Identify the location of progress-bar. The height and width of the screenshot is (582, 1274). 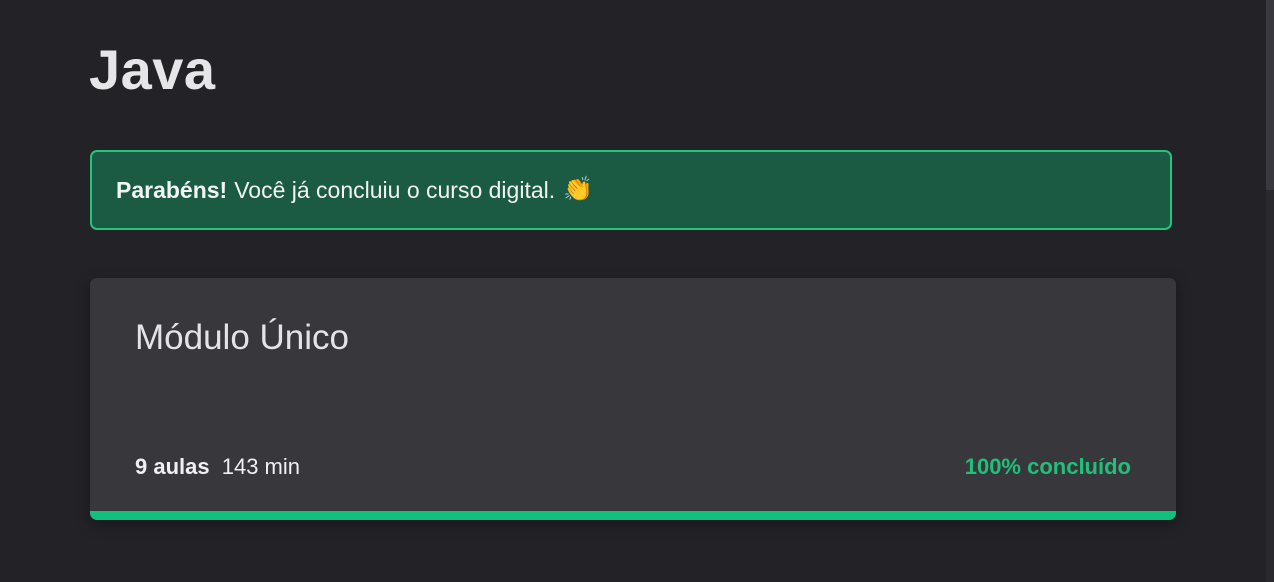
(633, 515).